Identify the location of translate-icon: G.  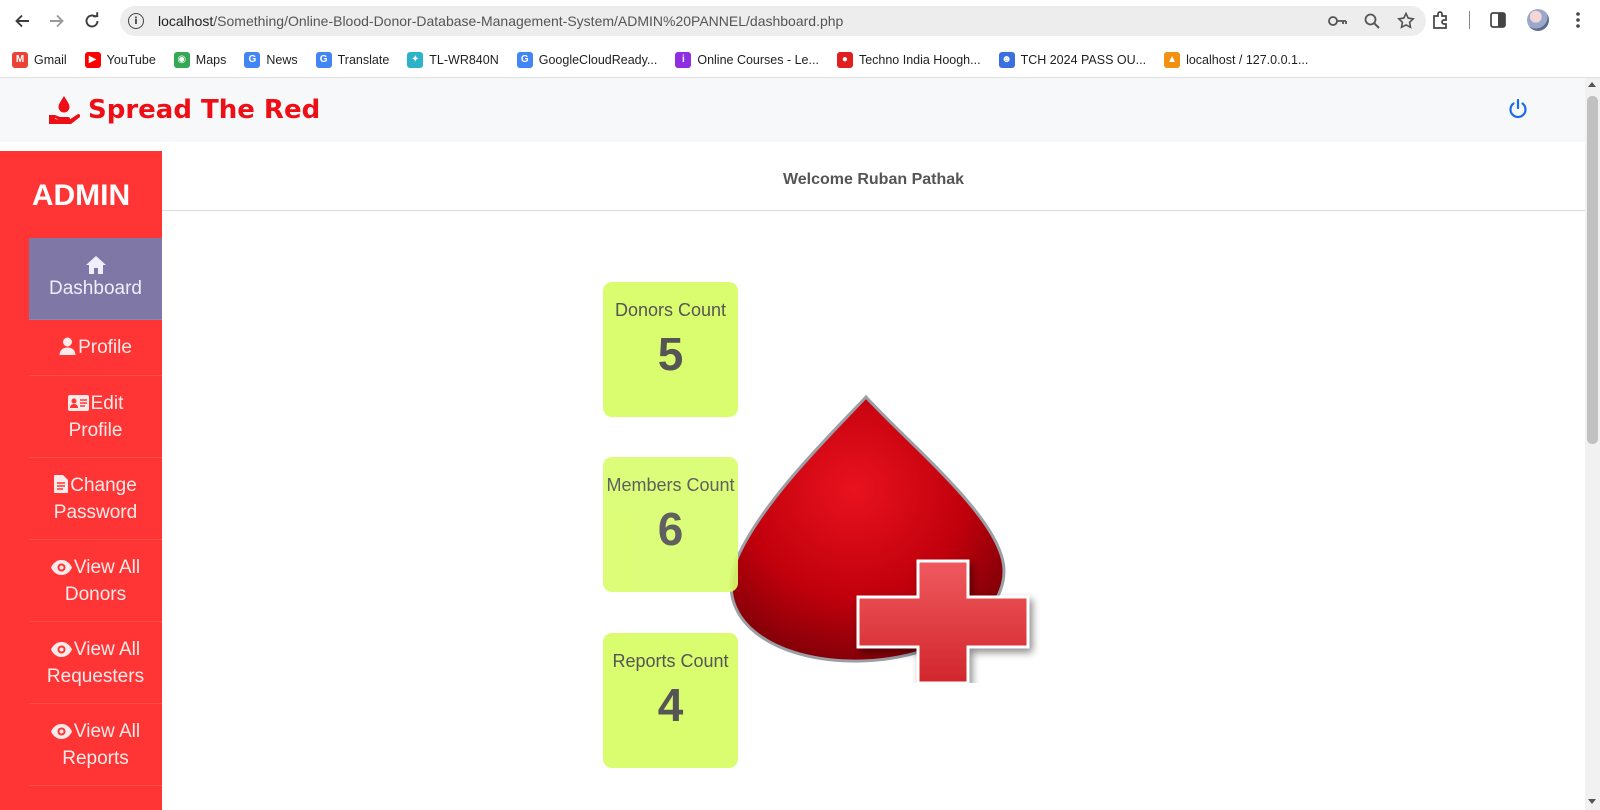
(323, 59).